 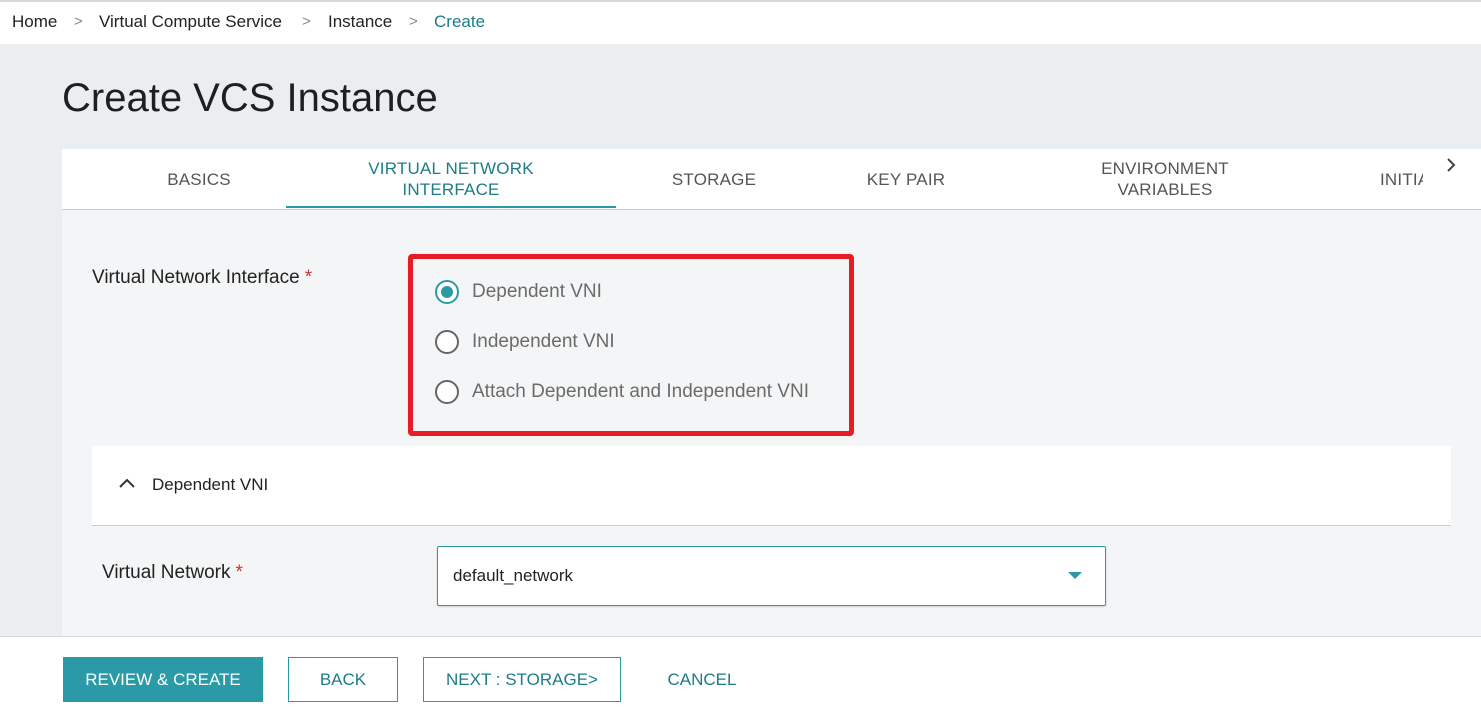 What do you see at coordinates (1165, 179) in the screenshot?
I see `tab-environment-variables: ENVIRONMENT VARIABLES` at bounding box center [1165, 179].